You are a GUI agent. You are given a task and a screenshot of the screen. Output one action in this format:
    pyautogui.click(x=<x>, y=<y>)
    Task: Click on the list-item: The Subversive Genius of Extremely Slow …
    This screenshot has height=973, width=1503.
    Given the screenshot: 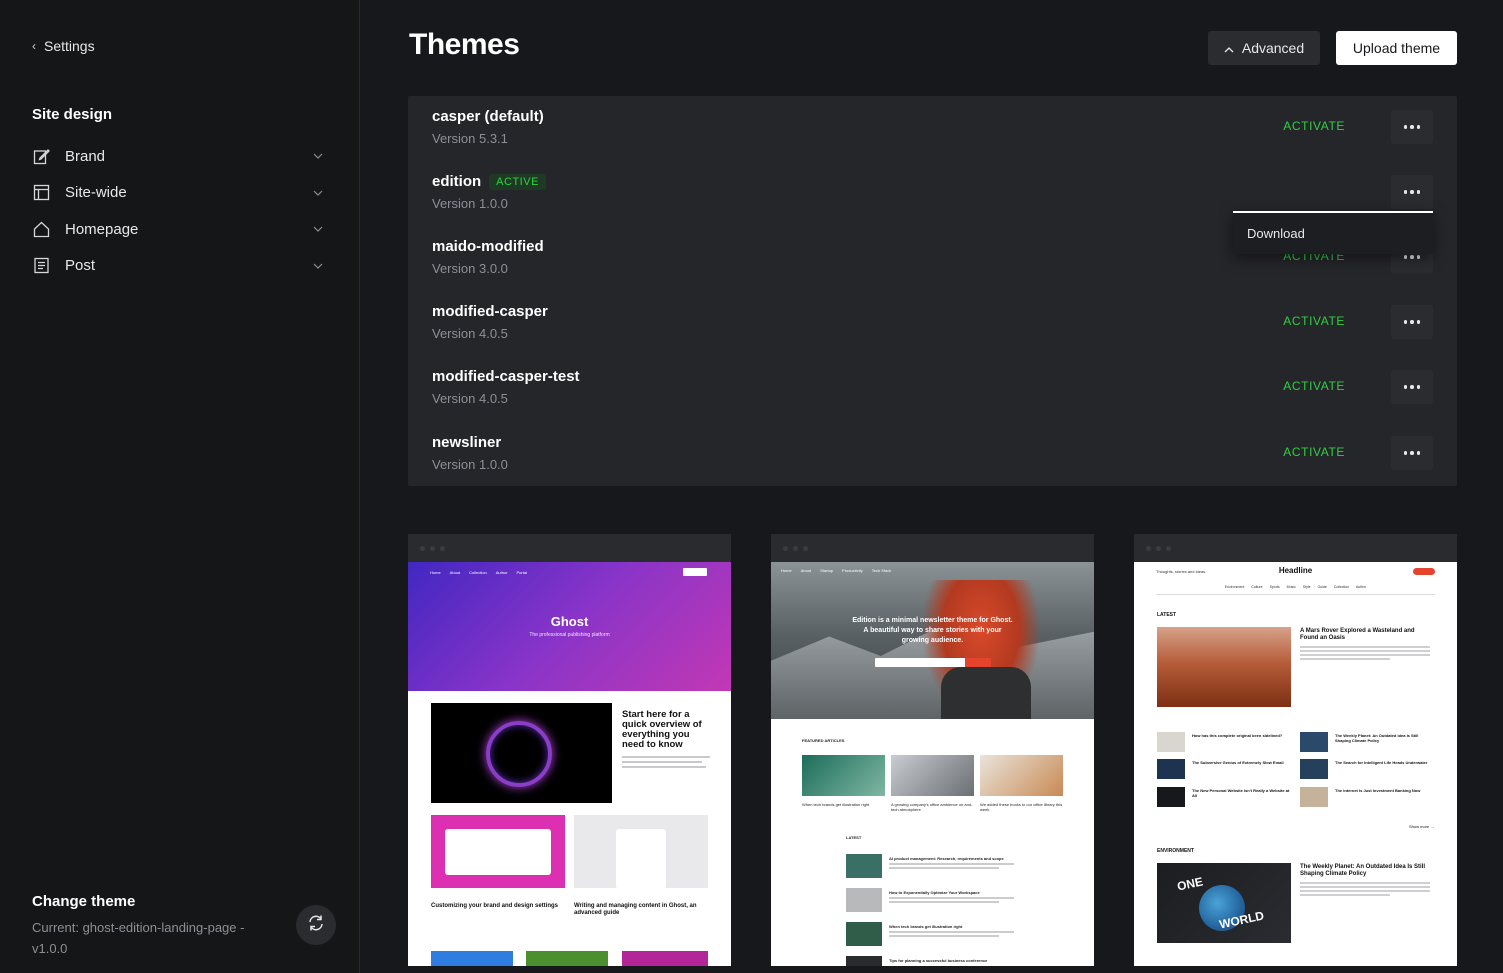 What is the action you would take?
    pyautogui.click(x=1224, y=769)
    